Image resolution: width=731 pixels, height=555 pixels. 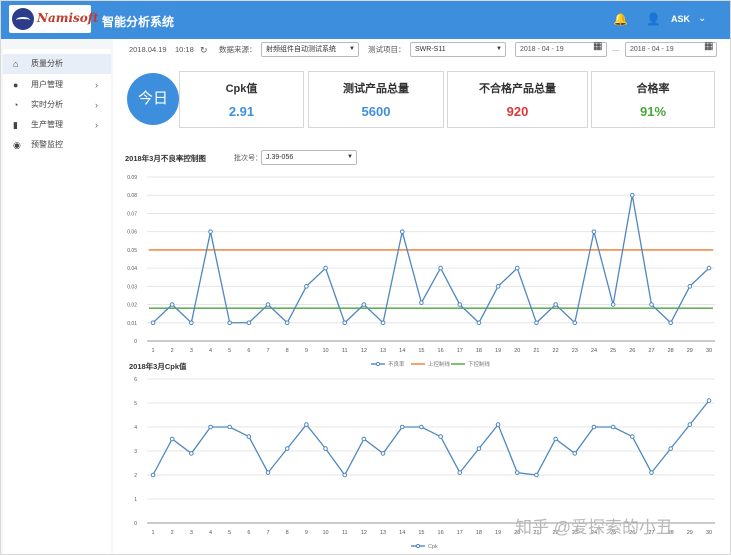 I want to click on card-value: 91%, so click(x=653, y=111).